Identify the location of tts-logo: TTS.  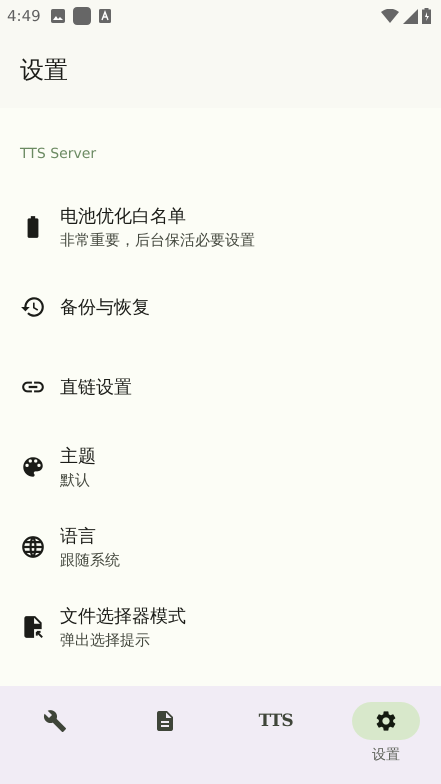
(275, 721).